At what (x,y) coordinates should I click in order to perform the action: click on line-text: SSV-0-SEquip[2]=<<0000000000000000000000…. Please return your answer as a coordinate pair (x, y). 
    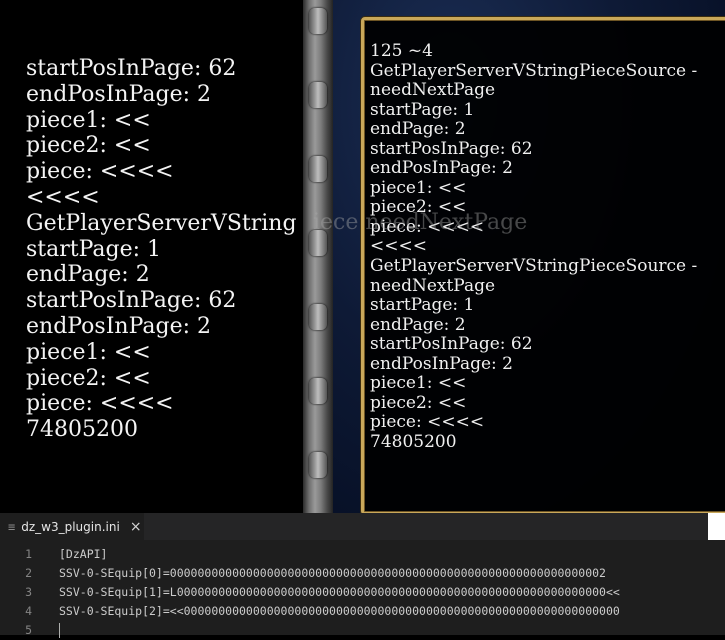
    Looking at the image, I should click on (339, 611).